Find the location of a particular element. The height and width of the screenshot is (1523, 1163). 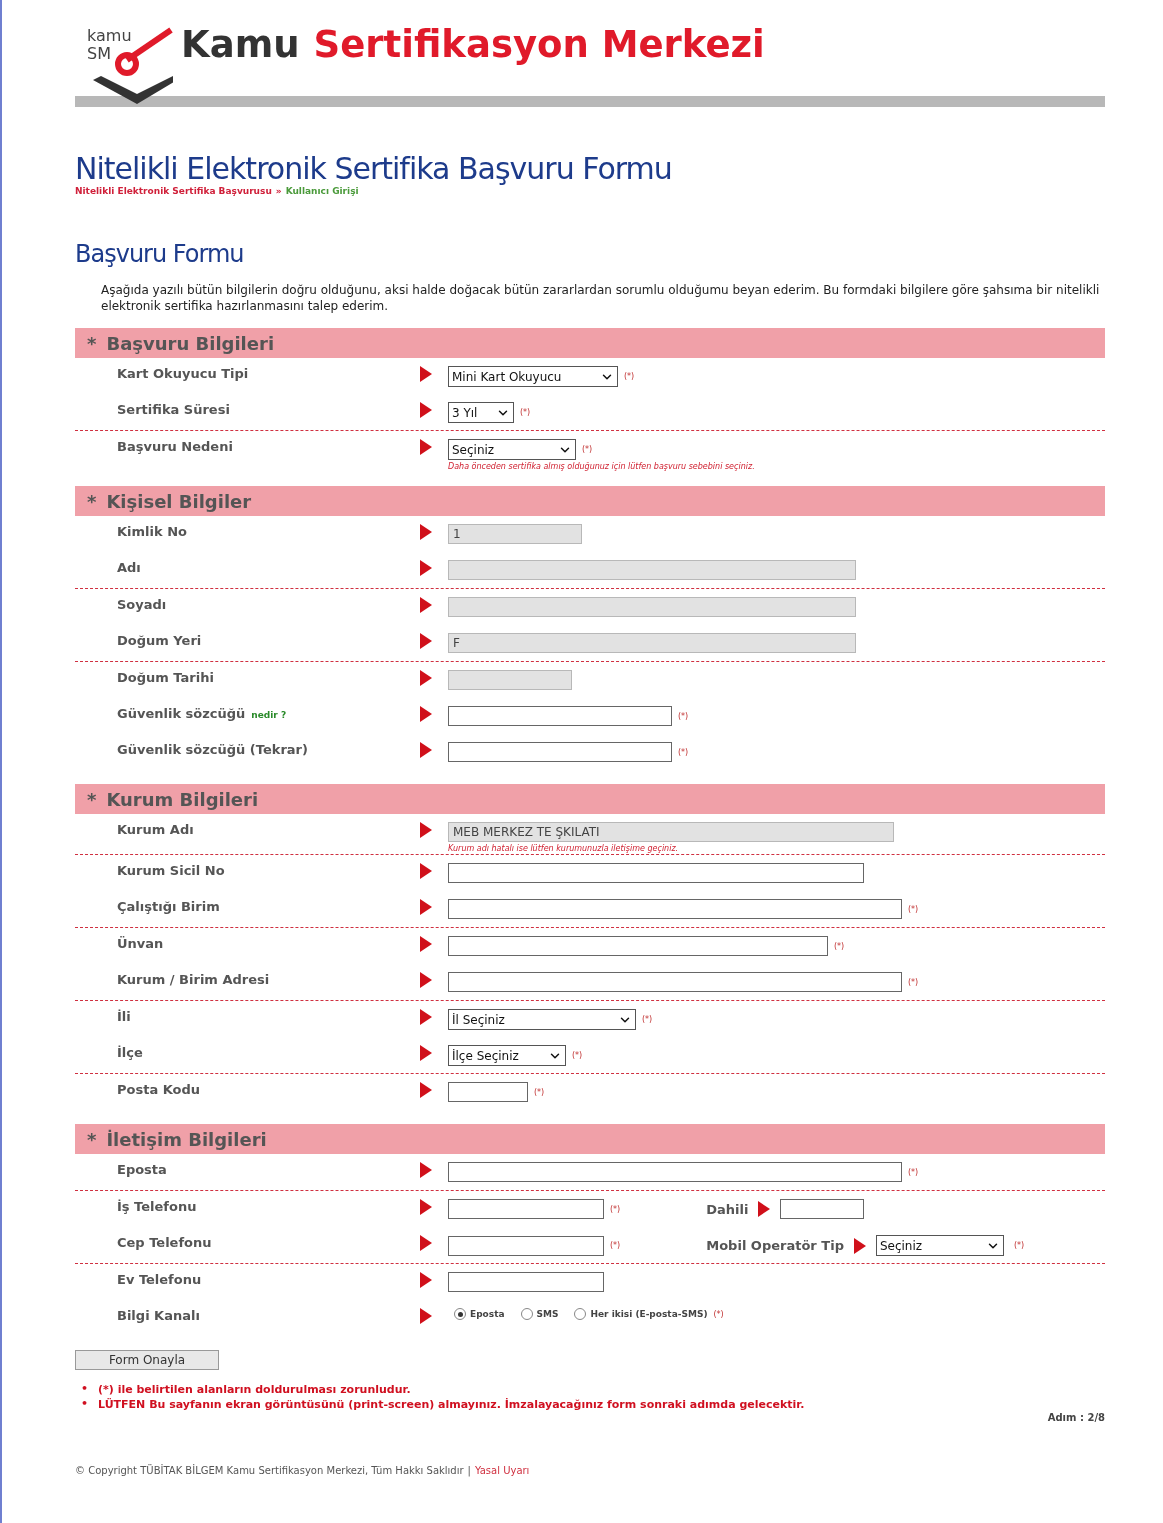

field-label: Bilgi Kanalı is located at coordinates (158, 1316).